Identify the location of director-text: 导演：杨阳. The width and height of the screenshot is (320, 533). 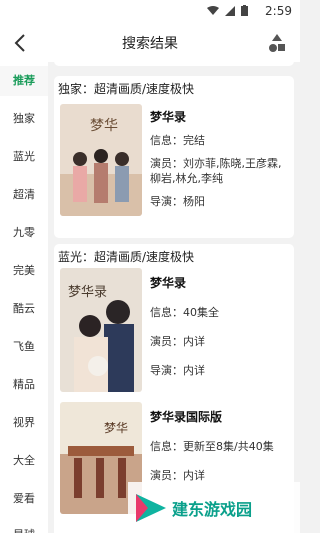
(177, 201).